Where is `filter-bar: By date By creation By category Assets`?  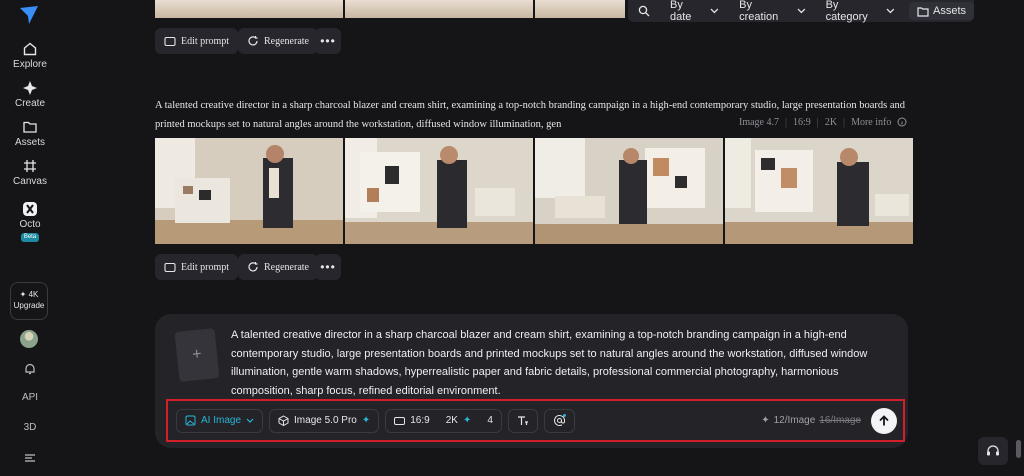 filter-bar: By date By creation By category Assets is located at coordinates (801, 11).